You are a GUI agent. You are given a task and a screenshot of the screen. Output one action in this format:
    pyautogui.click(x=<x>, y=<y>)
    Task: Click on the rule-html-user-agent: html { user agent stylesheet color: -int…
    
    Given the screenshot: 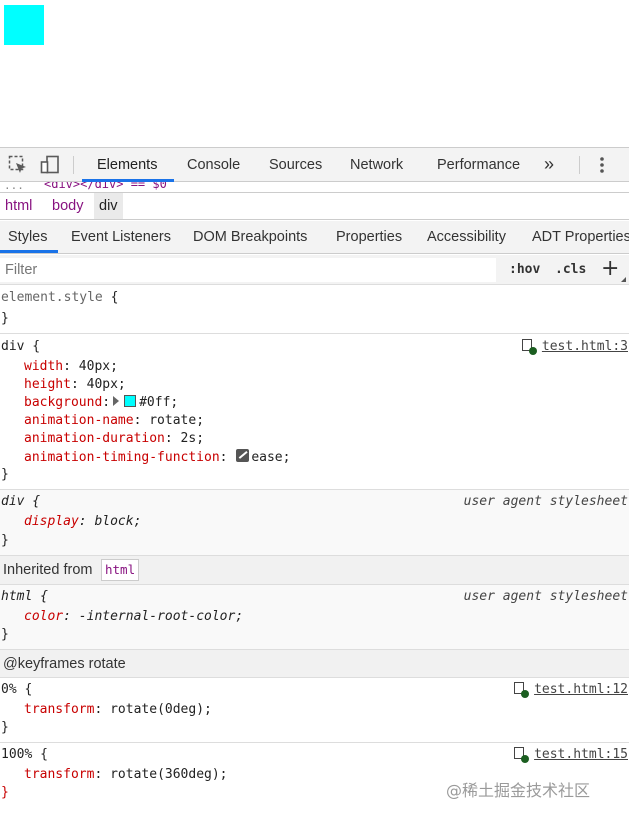 What is the action you would take?
    pyautogui.click(x=314, y=617)
    